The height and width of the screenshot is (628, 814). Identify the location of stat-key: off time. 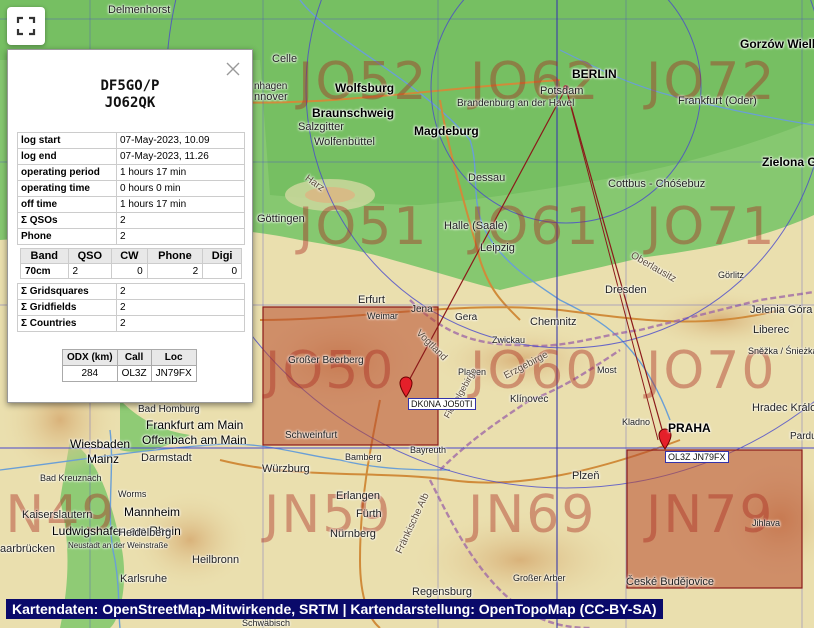
(67, 204).